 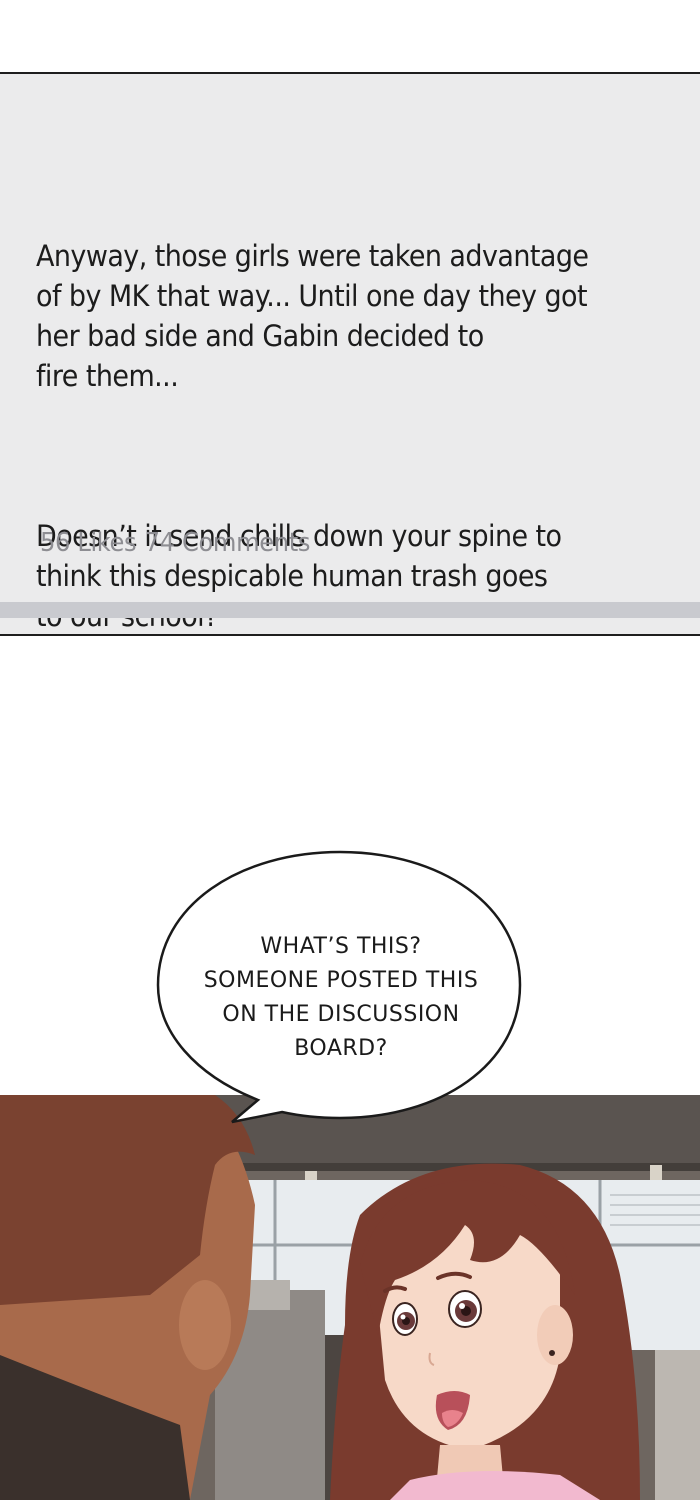 What do you see at coordinates (228, 543) in the screenshot?
I see `comments-count: 74 Comments` at bounding box center [228, 543].